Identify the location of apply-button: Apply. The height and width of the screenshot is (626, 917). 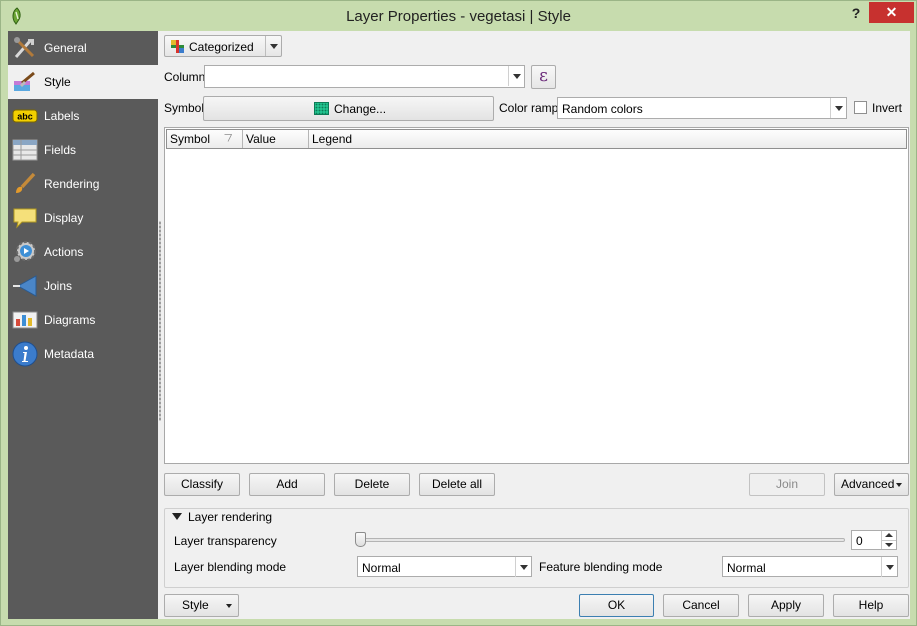
(786, 605).